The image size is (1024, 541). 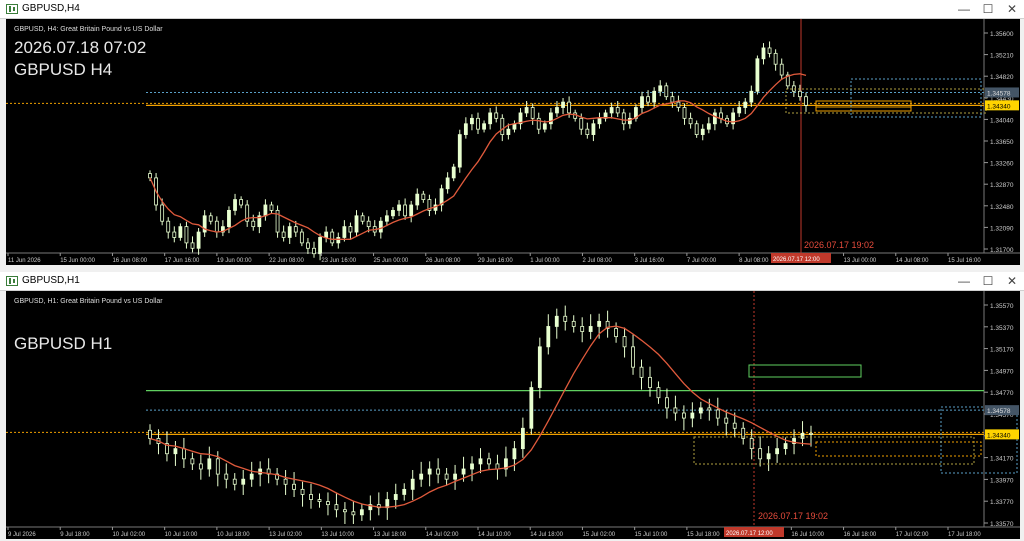 What do you see at coordinates (1012, 281) in the screenshot?
I see `close-button: ✕` at bounding box center [1012, 281].